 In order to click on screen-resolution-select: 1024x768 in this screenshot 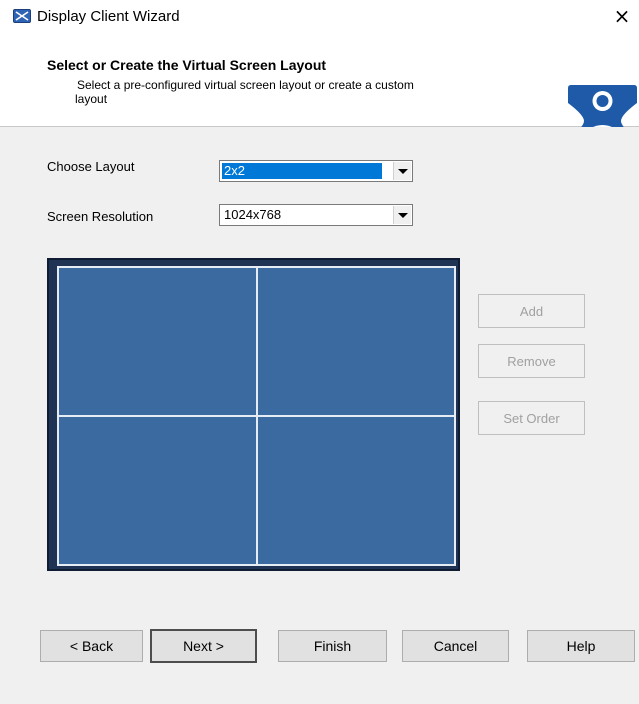, I will do `click(316, 215)`.